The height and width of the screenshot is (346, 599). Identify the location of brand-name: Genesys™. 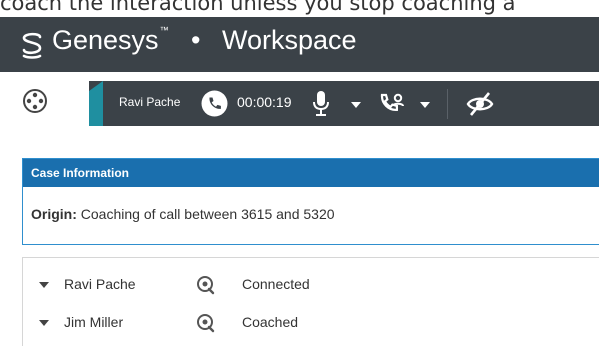
(110, 40).